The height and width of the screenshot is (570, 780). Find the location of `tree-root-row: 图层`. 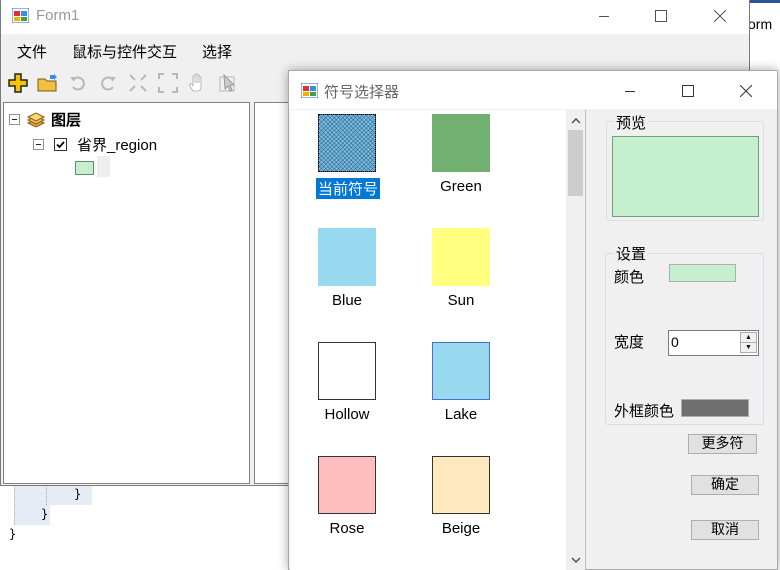

tree-root-row: 图层 is located at coordinates (45, 119).